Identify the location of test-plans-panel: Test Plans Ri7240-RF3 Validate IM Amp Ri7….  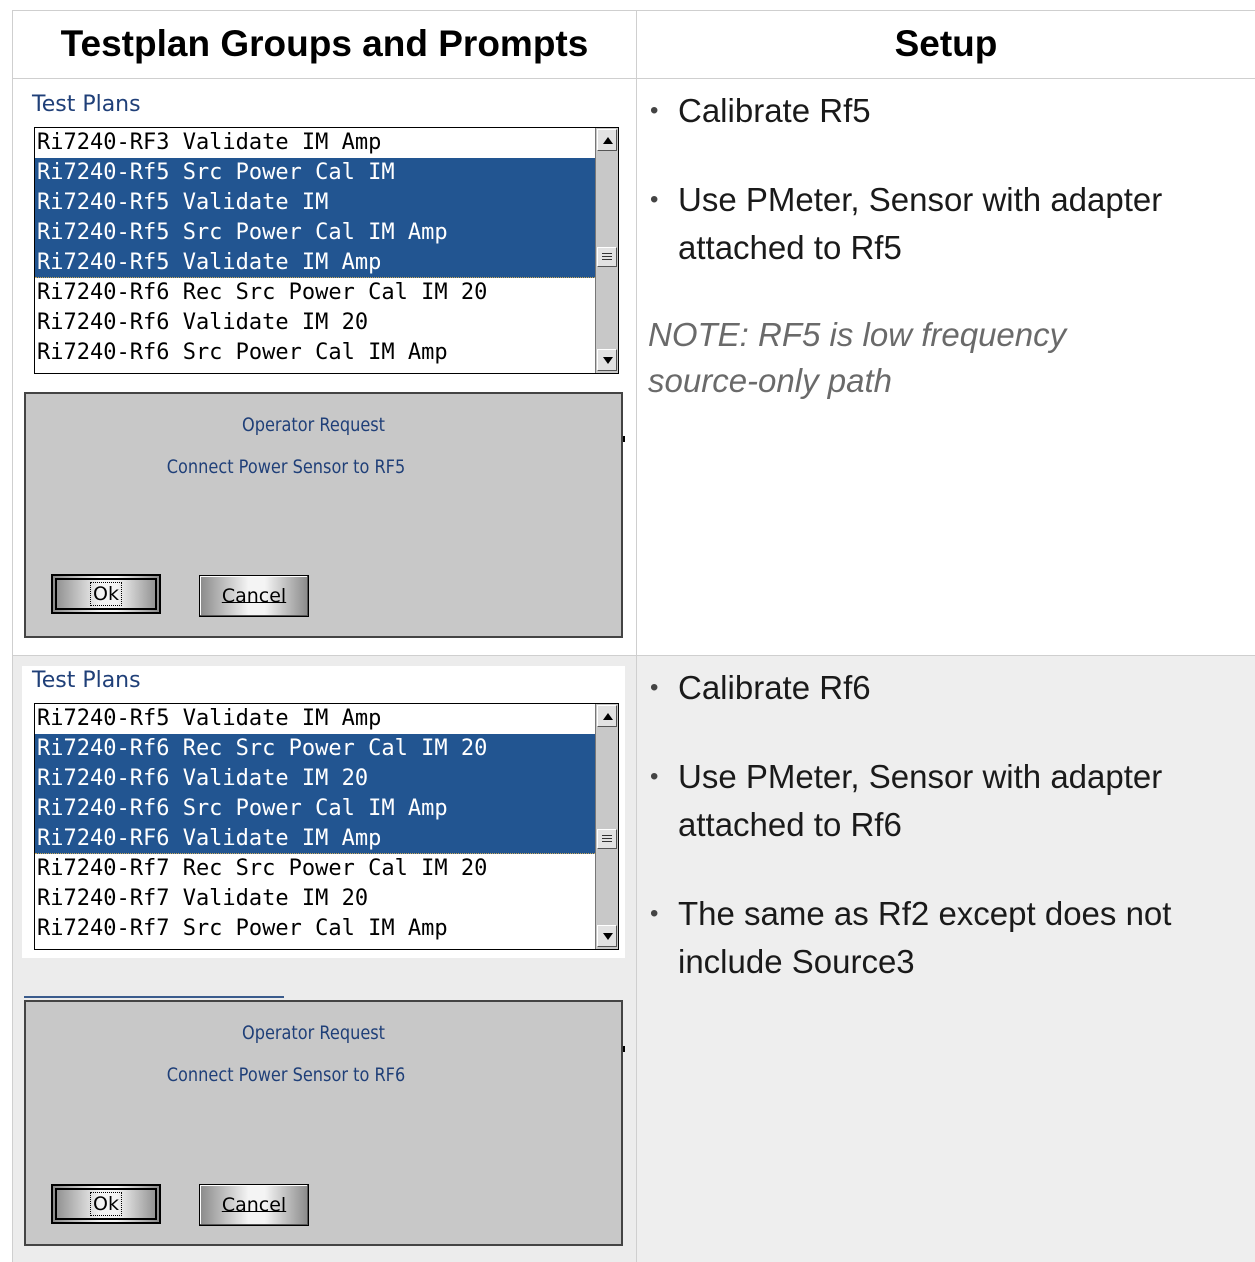
(323, 233).